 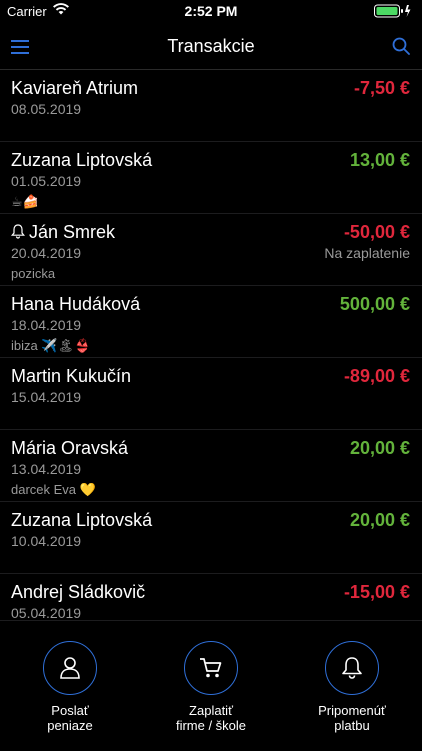 I want to click on transaction-note: darcek Eva 💛, so click(x=53, y=489).